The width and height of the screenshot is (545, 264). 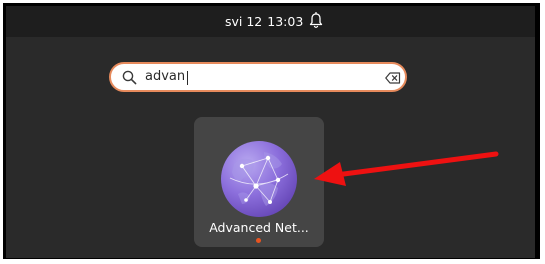 I want to click on date-label: svi 12, so click(x=244, y=21).